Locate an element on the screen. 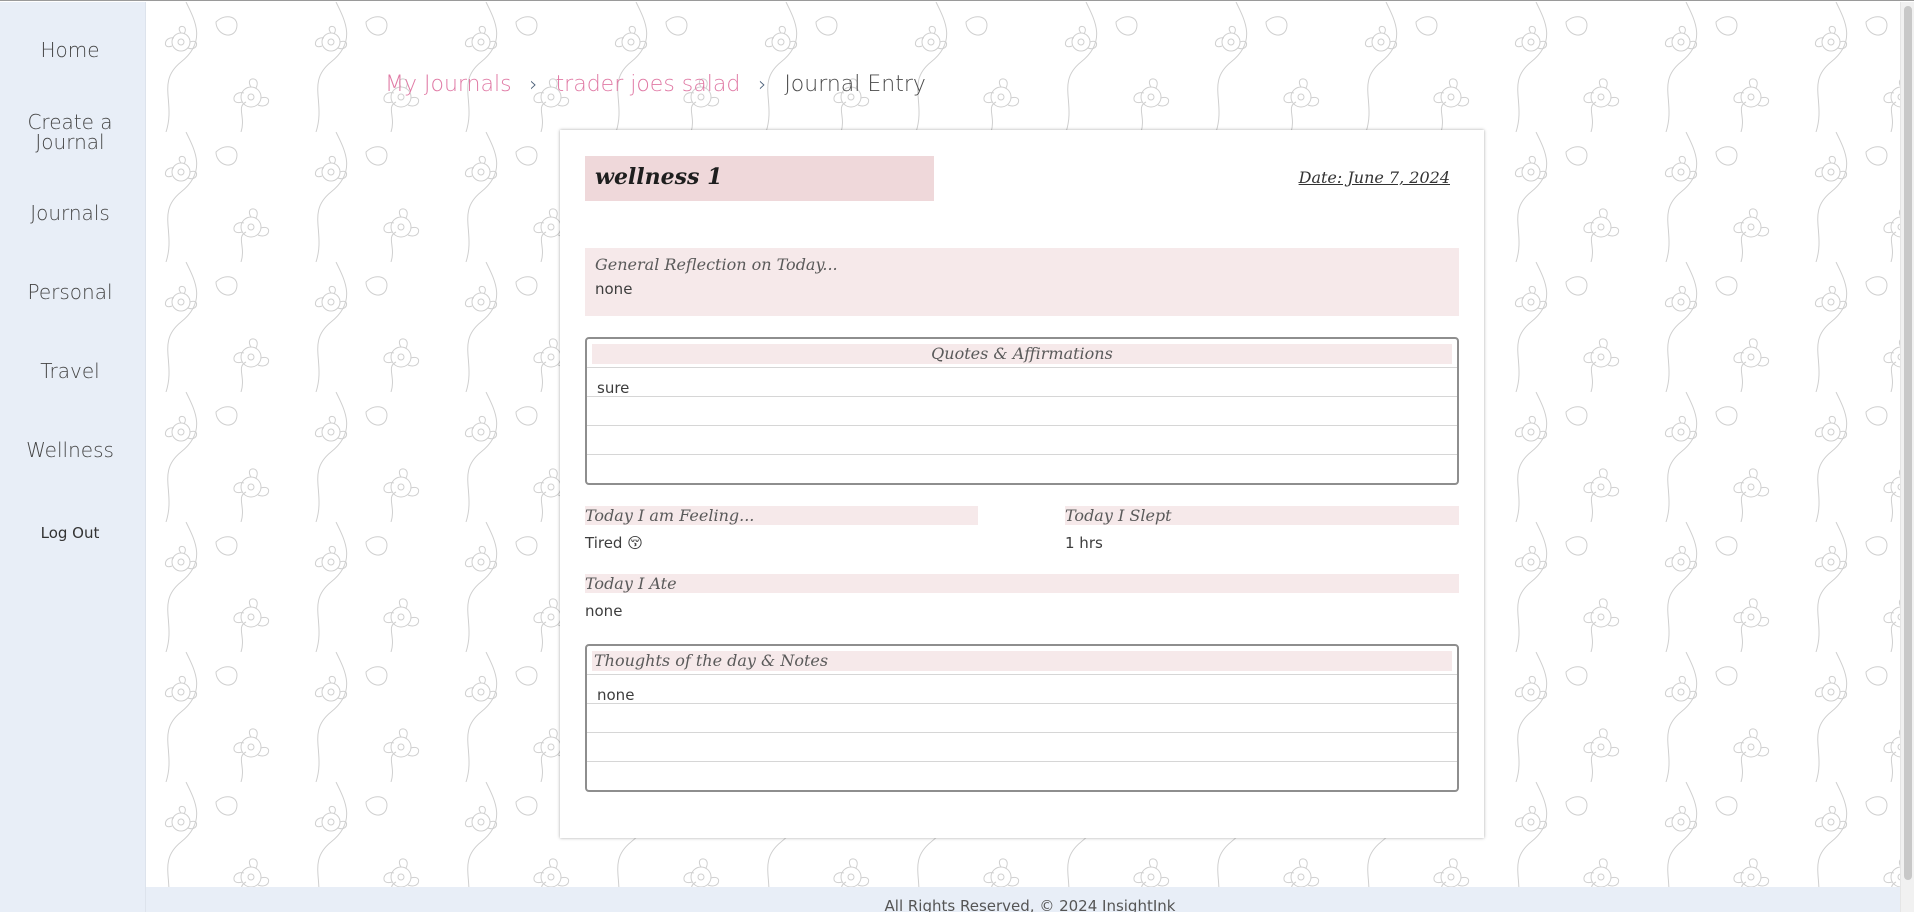 The height and width of the screenshot is (912, 1914). notes-section: Thoughts of the day & Notes none is located at coordinates (1022, 718).